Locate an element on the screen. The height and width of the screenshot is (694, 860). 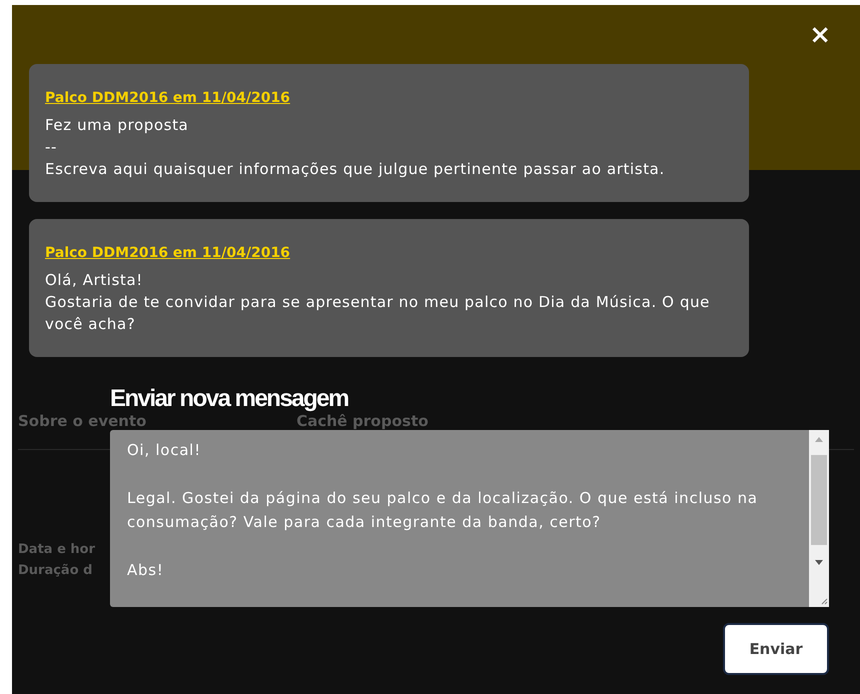
section-heading: Sobre o evento is located at coordinates (82, 421).